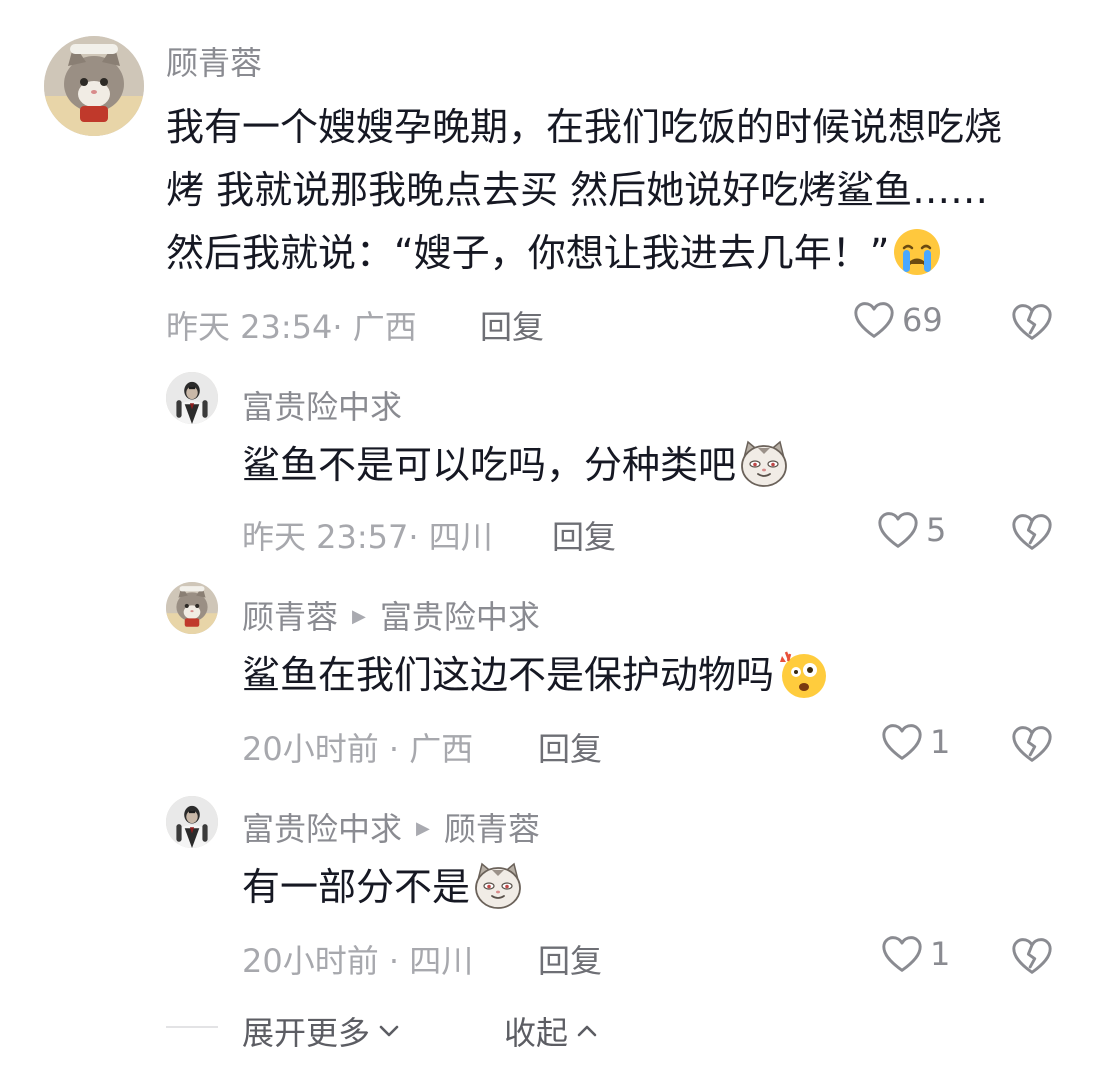  I want to click on comment-text: 鲨鱼不是可以吃吗，分种类吧, so click(516, 465).